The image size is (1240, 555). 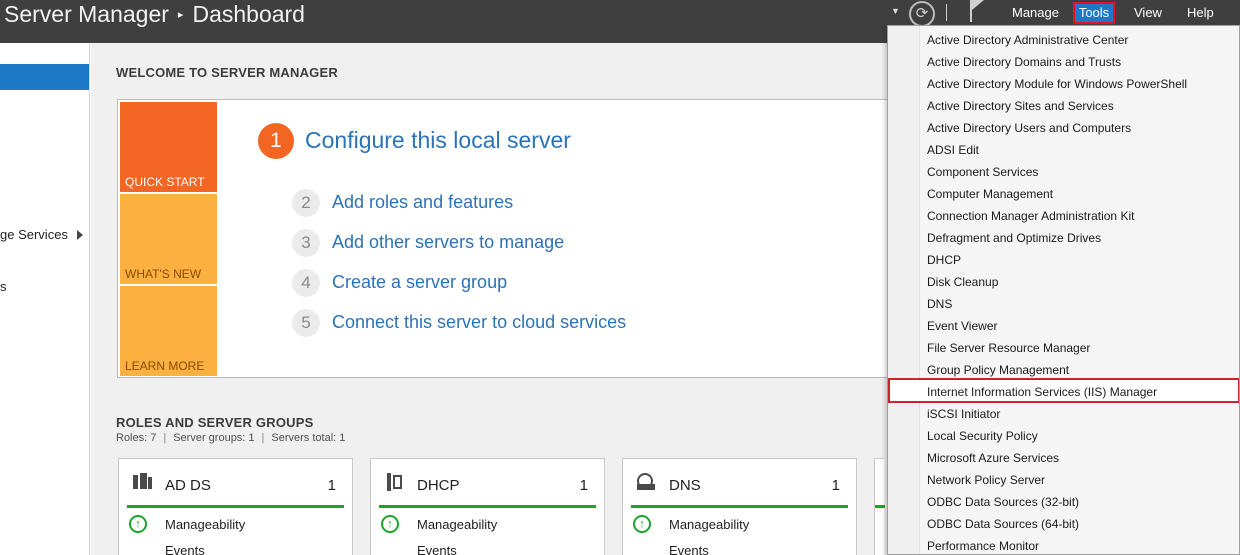 I want to click on ad-ds-icon, so click(x=143, y=483).